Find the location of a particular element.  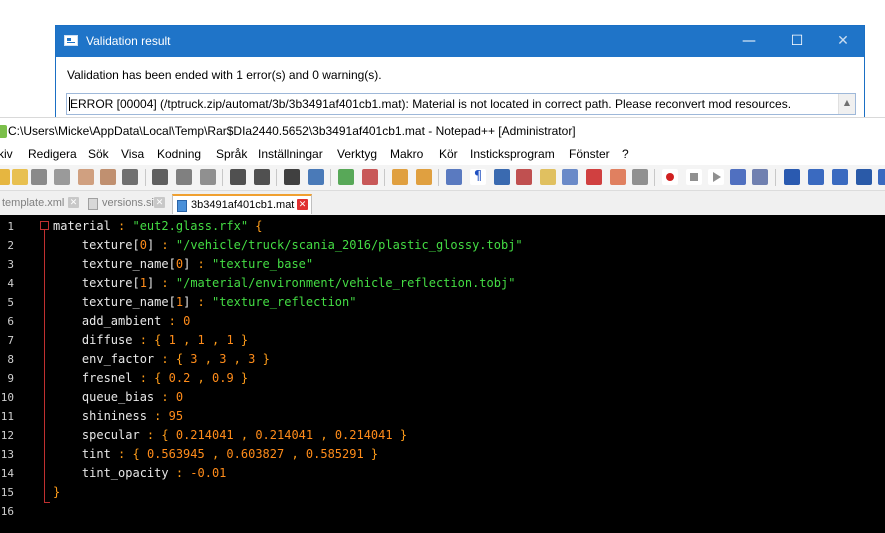

new-file-icon is located at coordinates (5, 177).